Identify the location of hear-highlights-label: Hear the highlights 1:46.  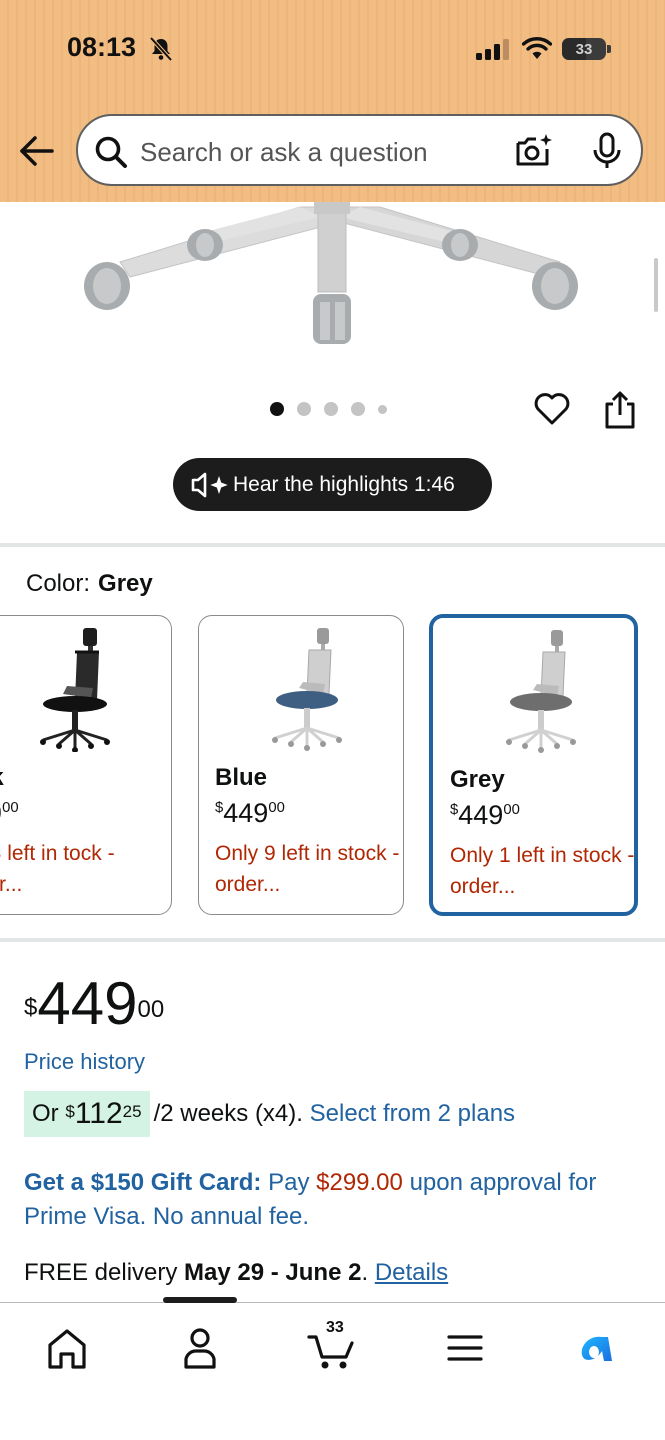
(344, 484).